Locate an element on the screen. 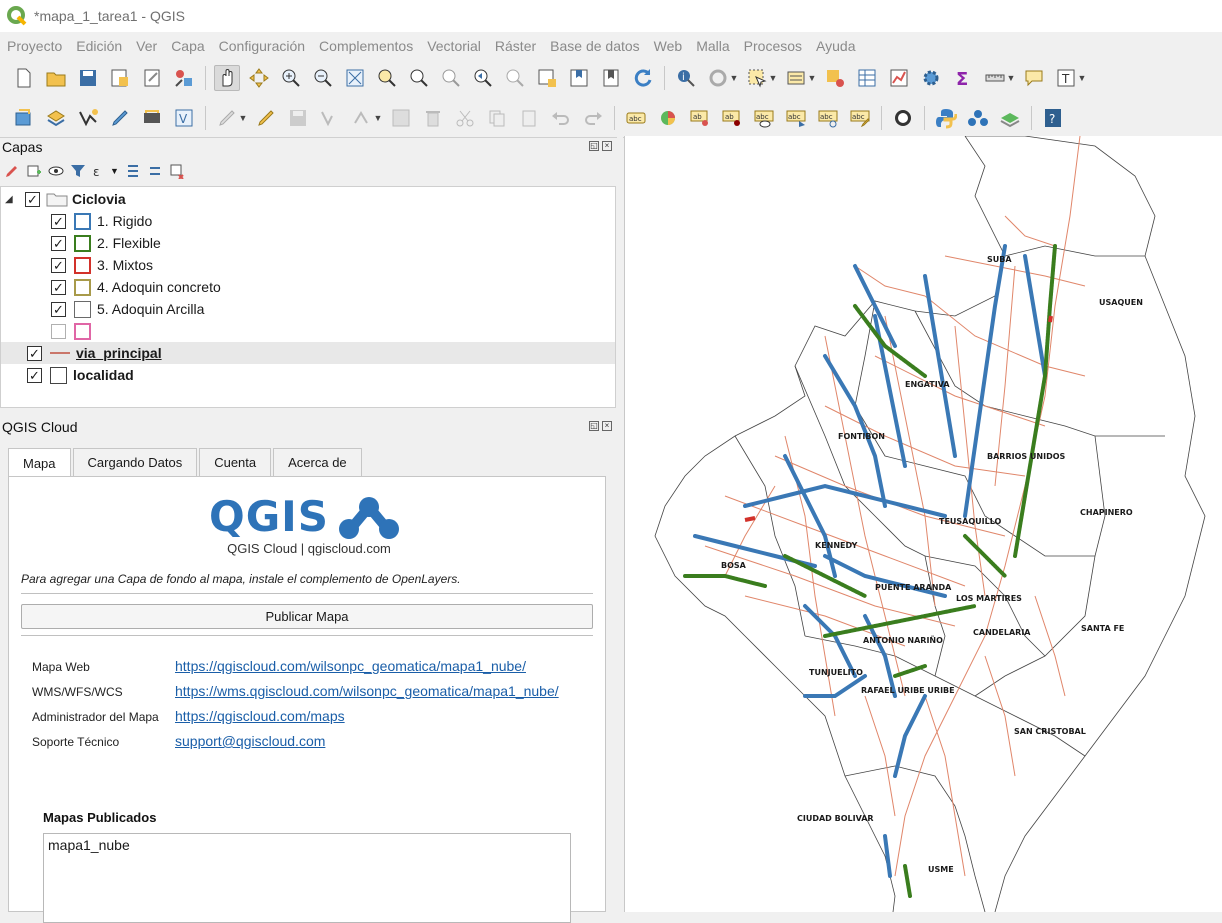 Image resolution: width=1222 pixels, height=923 pixels. toolbox-gear-icon is located at coordinates (931, 78).